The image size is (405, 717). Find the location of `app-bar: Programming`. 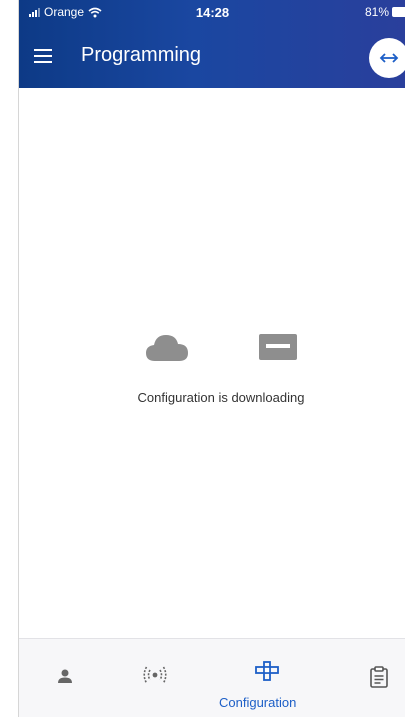

app-bar: Programming is located at coordinates (212, 58).